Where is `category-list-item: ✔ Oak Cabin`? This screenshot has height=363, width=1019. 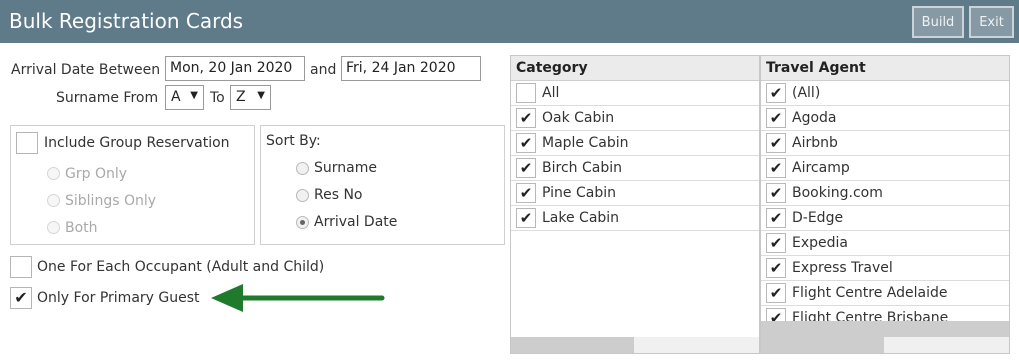 category-list-item: ✔ Oak Cabin is located at coordinates (635, 118).